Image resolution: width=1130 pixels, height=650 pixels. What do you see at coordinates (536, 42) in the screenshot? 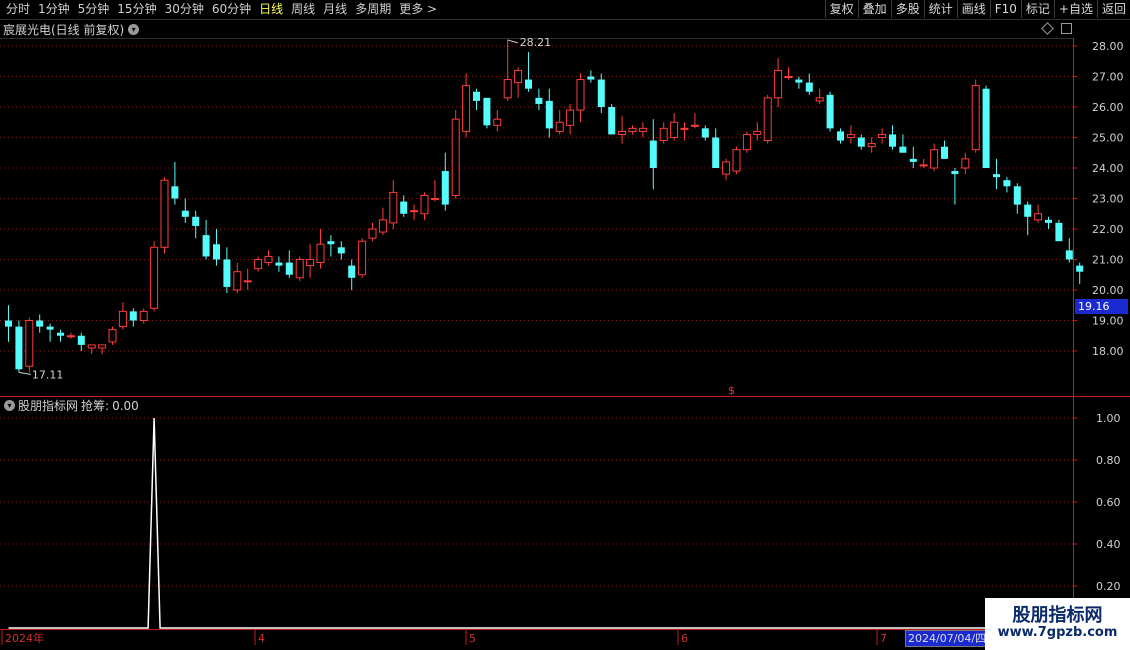
I see `high-price-label: 28.21` at bounding box center [536, 42].